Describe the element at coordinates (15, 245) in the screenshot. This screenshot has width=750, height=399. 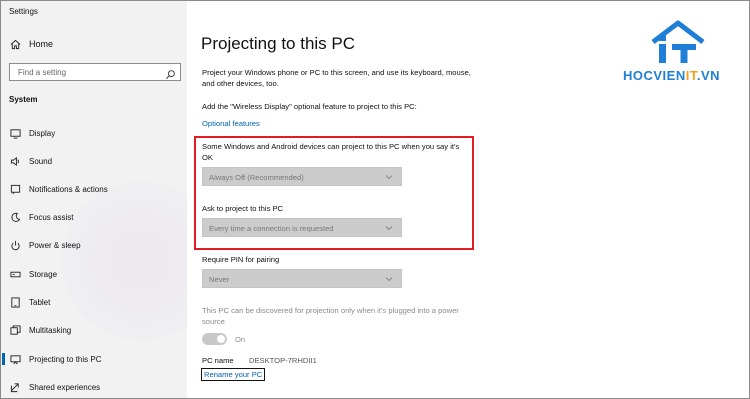
I see `power-icon` at that location.